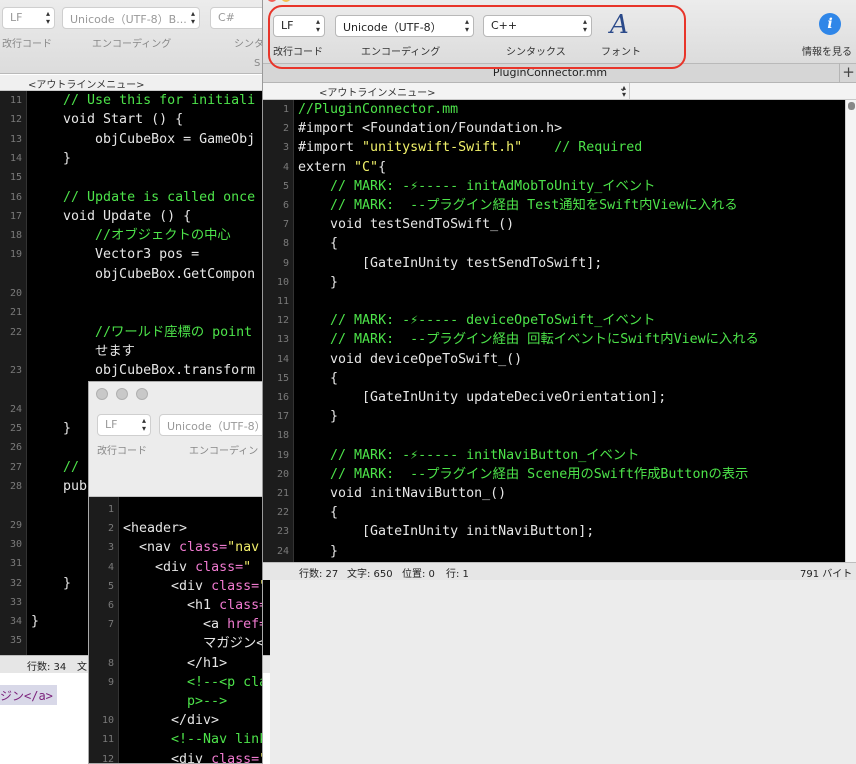 The image size is (856, 764). Describe the element at coordinates (110, 529) in the screenshot. I see `line-number: 2` at that location.